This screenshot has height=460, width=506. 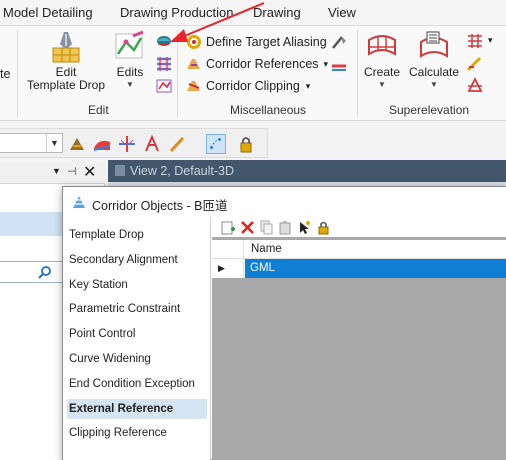 I want to click on pin-icon: ⊣, so click(x=72, y=171).